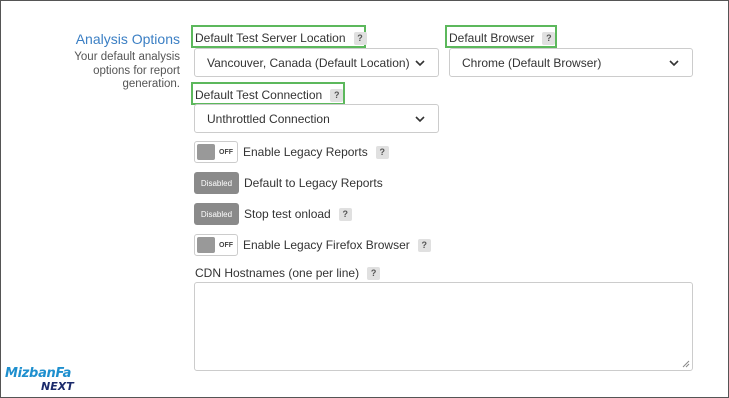  I want to click on logo-sub-text: NEXT, so click(57, 386).